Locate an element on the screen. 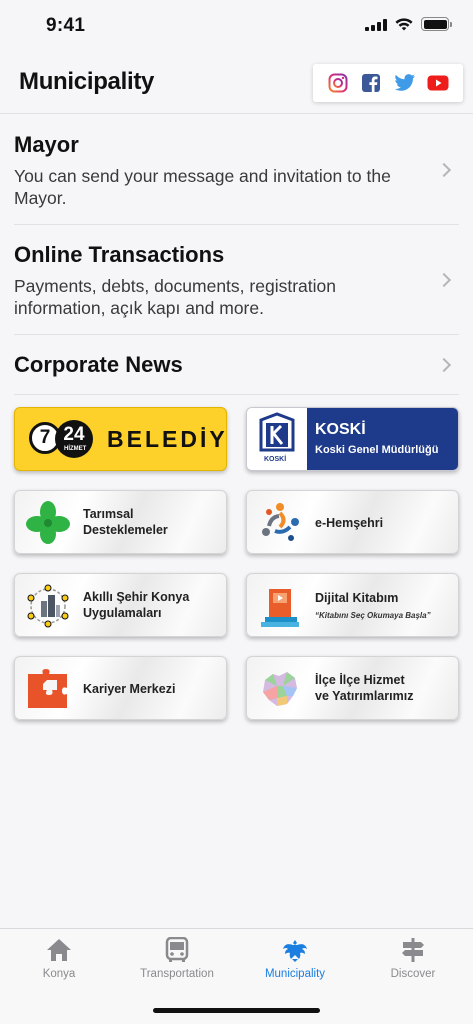 The height and width of the screenshot is (1024, 473). card-koski: KOSKİ KOSKİ Koski Genel Müdürlüğü is located at coordinates (352, 439).